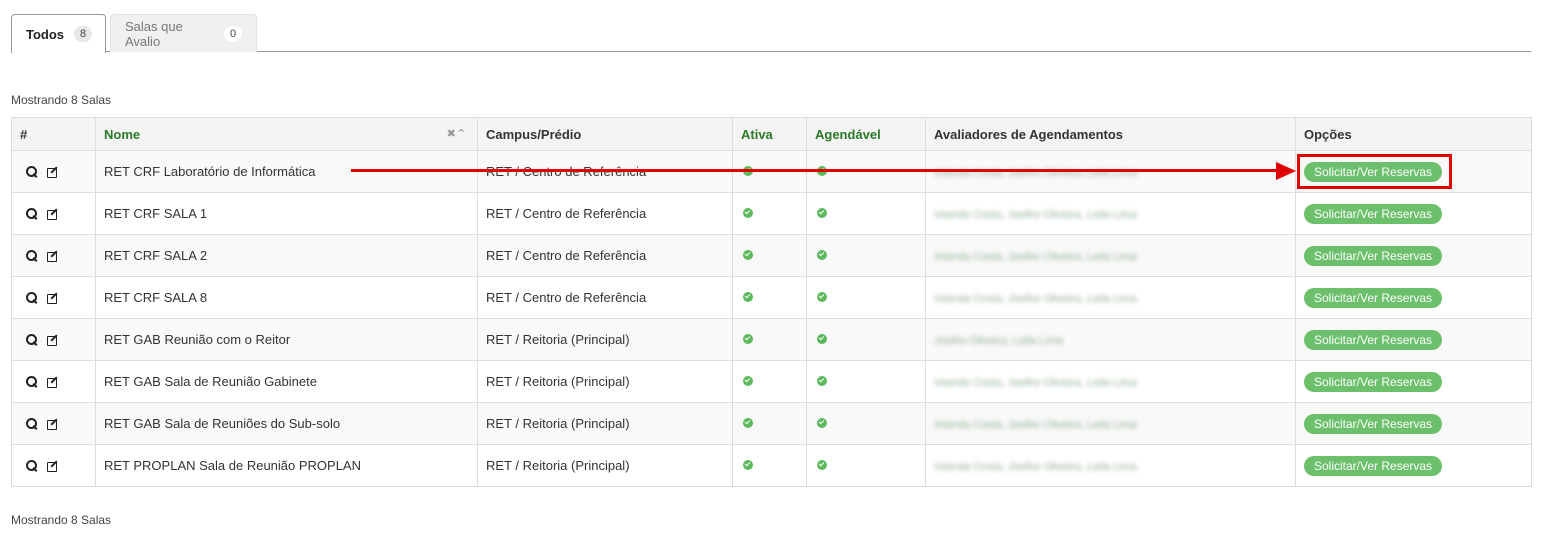  What do you see at coordinates (122, 134) in the screenshot?
I see `column-header-name-label: Nome` at bounding box center [122, 134].